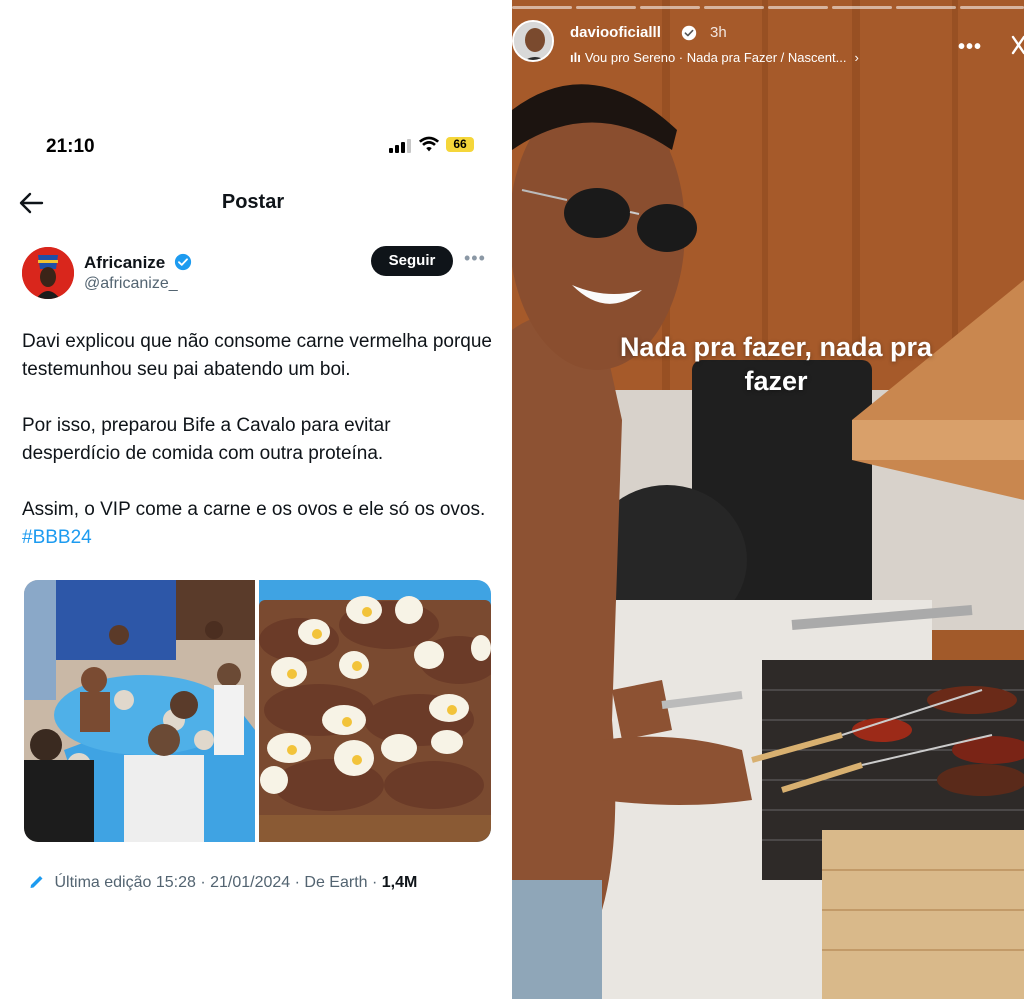  What do you see at coordinates (970, 47) in the screenshot?
I see `story-more-options-icon: •••` at bounding box center [970, 47].